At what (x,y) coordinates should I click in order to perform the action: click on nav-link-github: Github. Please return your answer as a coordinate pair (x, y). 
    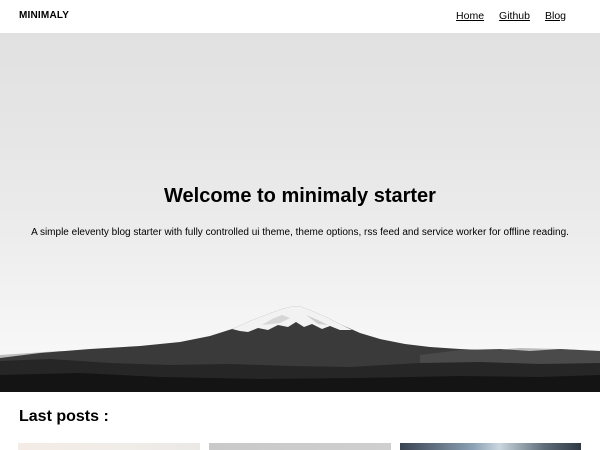
    Looking at the image, I should click on (514, 16).